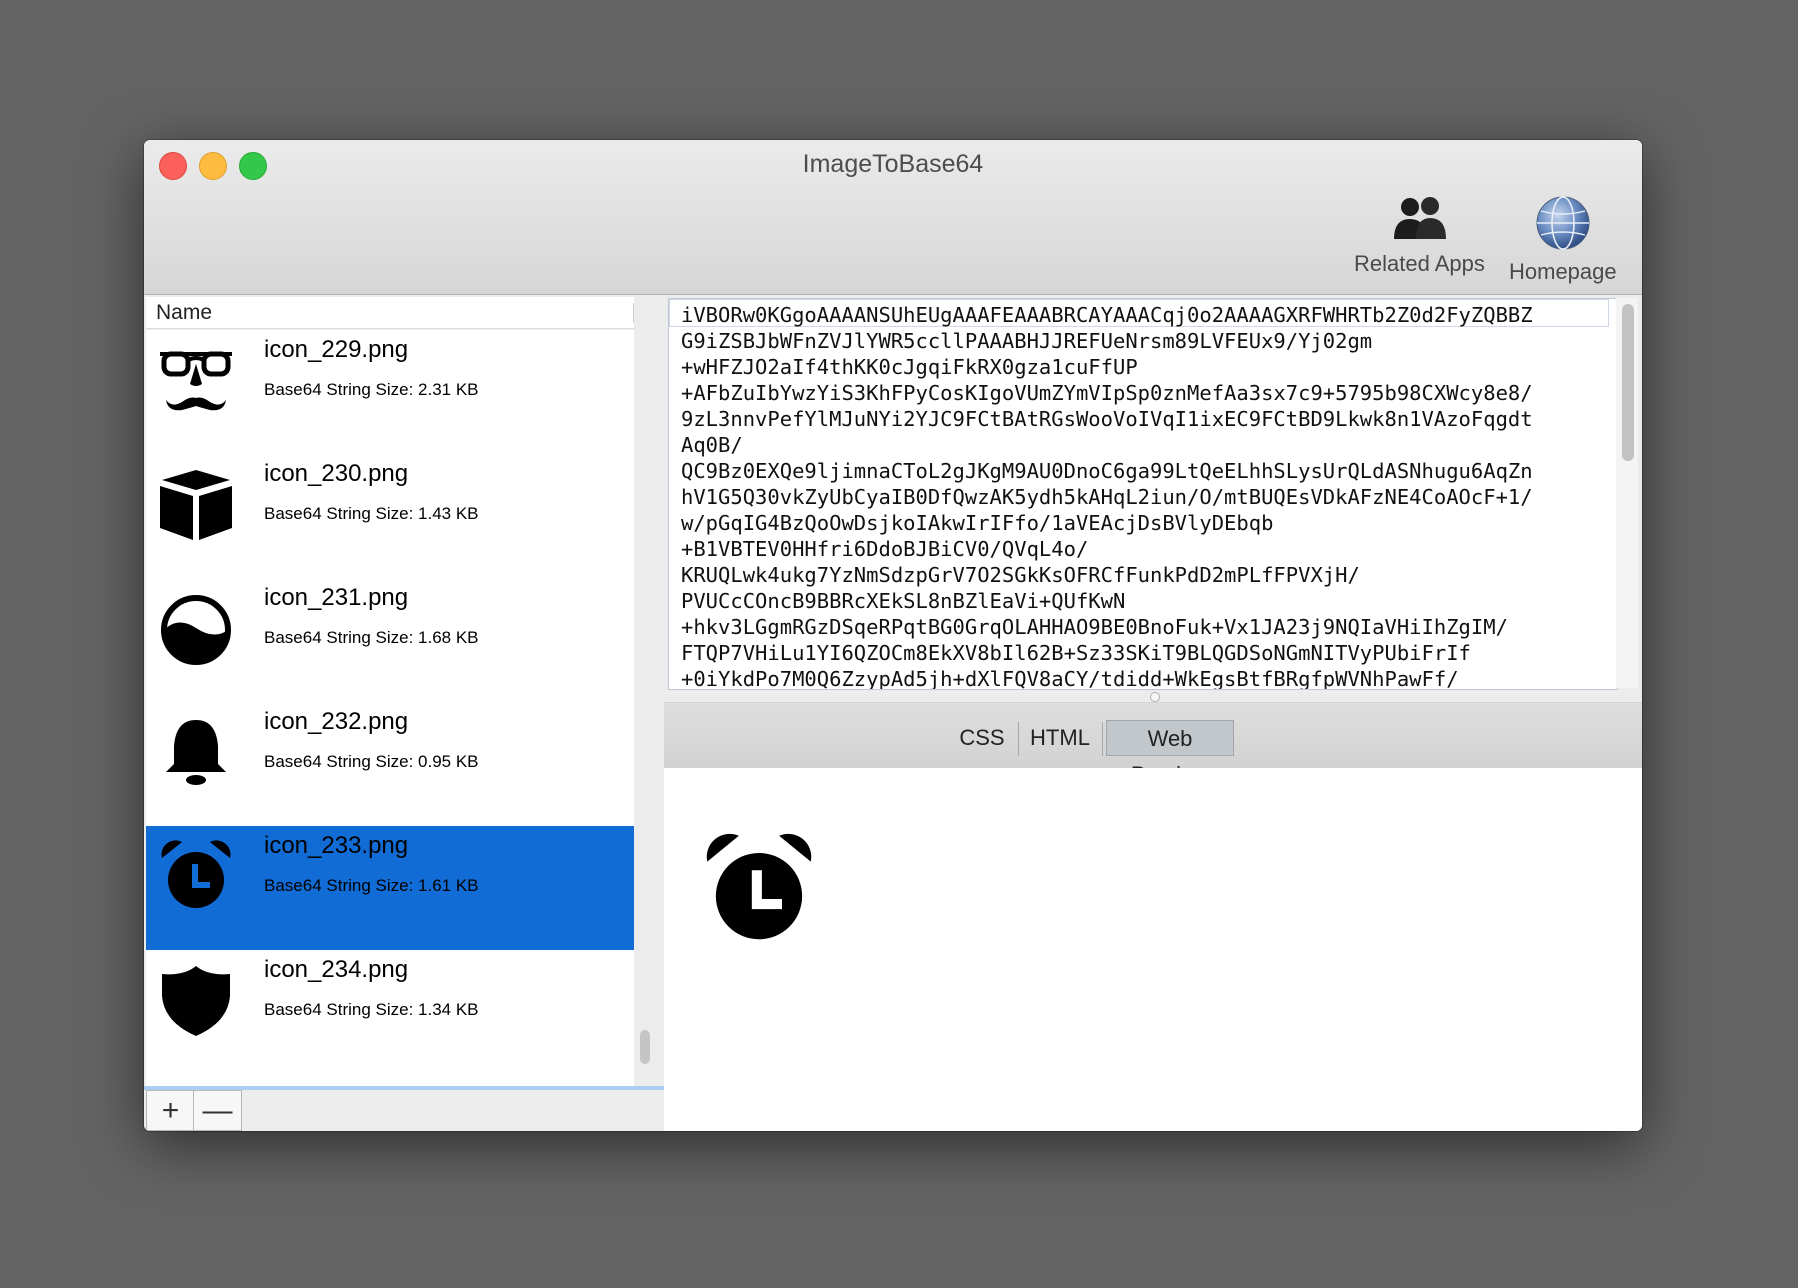 The width and height of the screenshot is (1798, 1288). I want to click on split-divider, so click(1153, 696).